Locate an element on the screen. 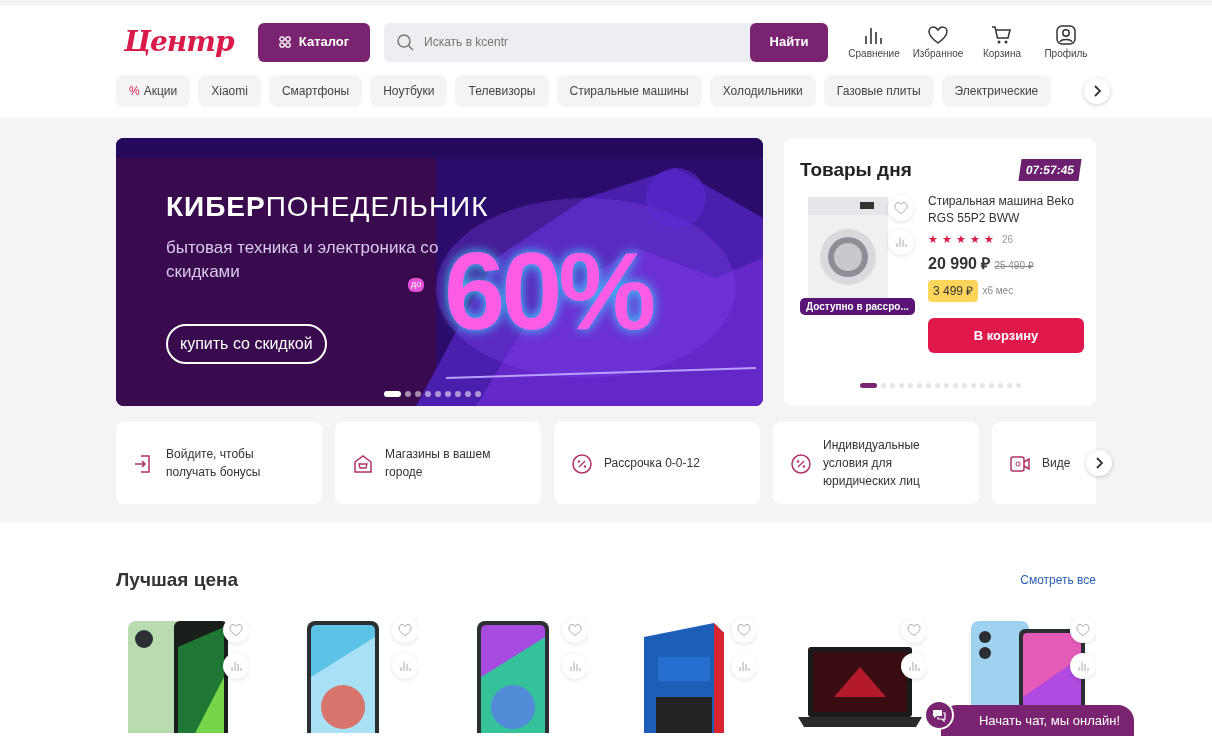  feature-card: Виде is located at coordinates (1044, 463).